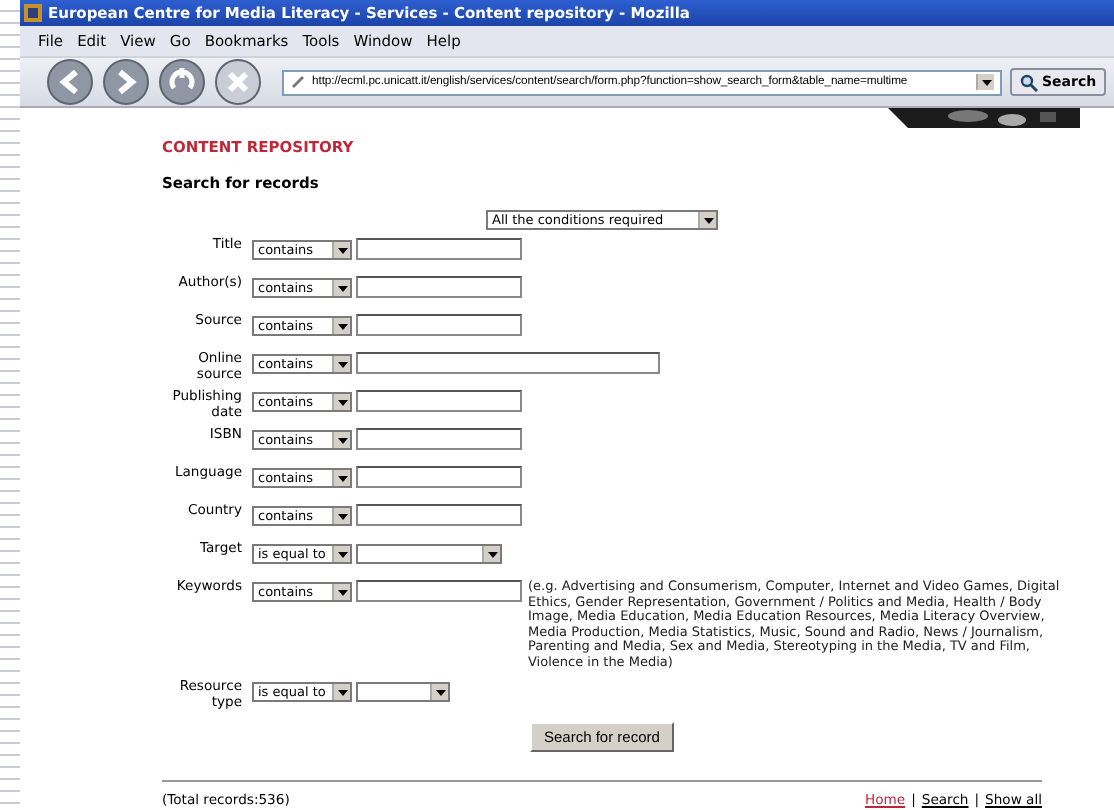 This screenshot has height=810, width=1114. I want to click on app-icon, so click(33, 13).